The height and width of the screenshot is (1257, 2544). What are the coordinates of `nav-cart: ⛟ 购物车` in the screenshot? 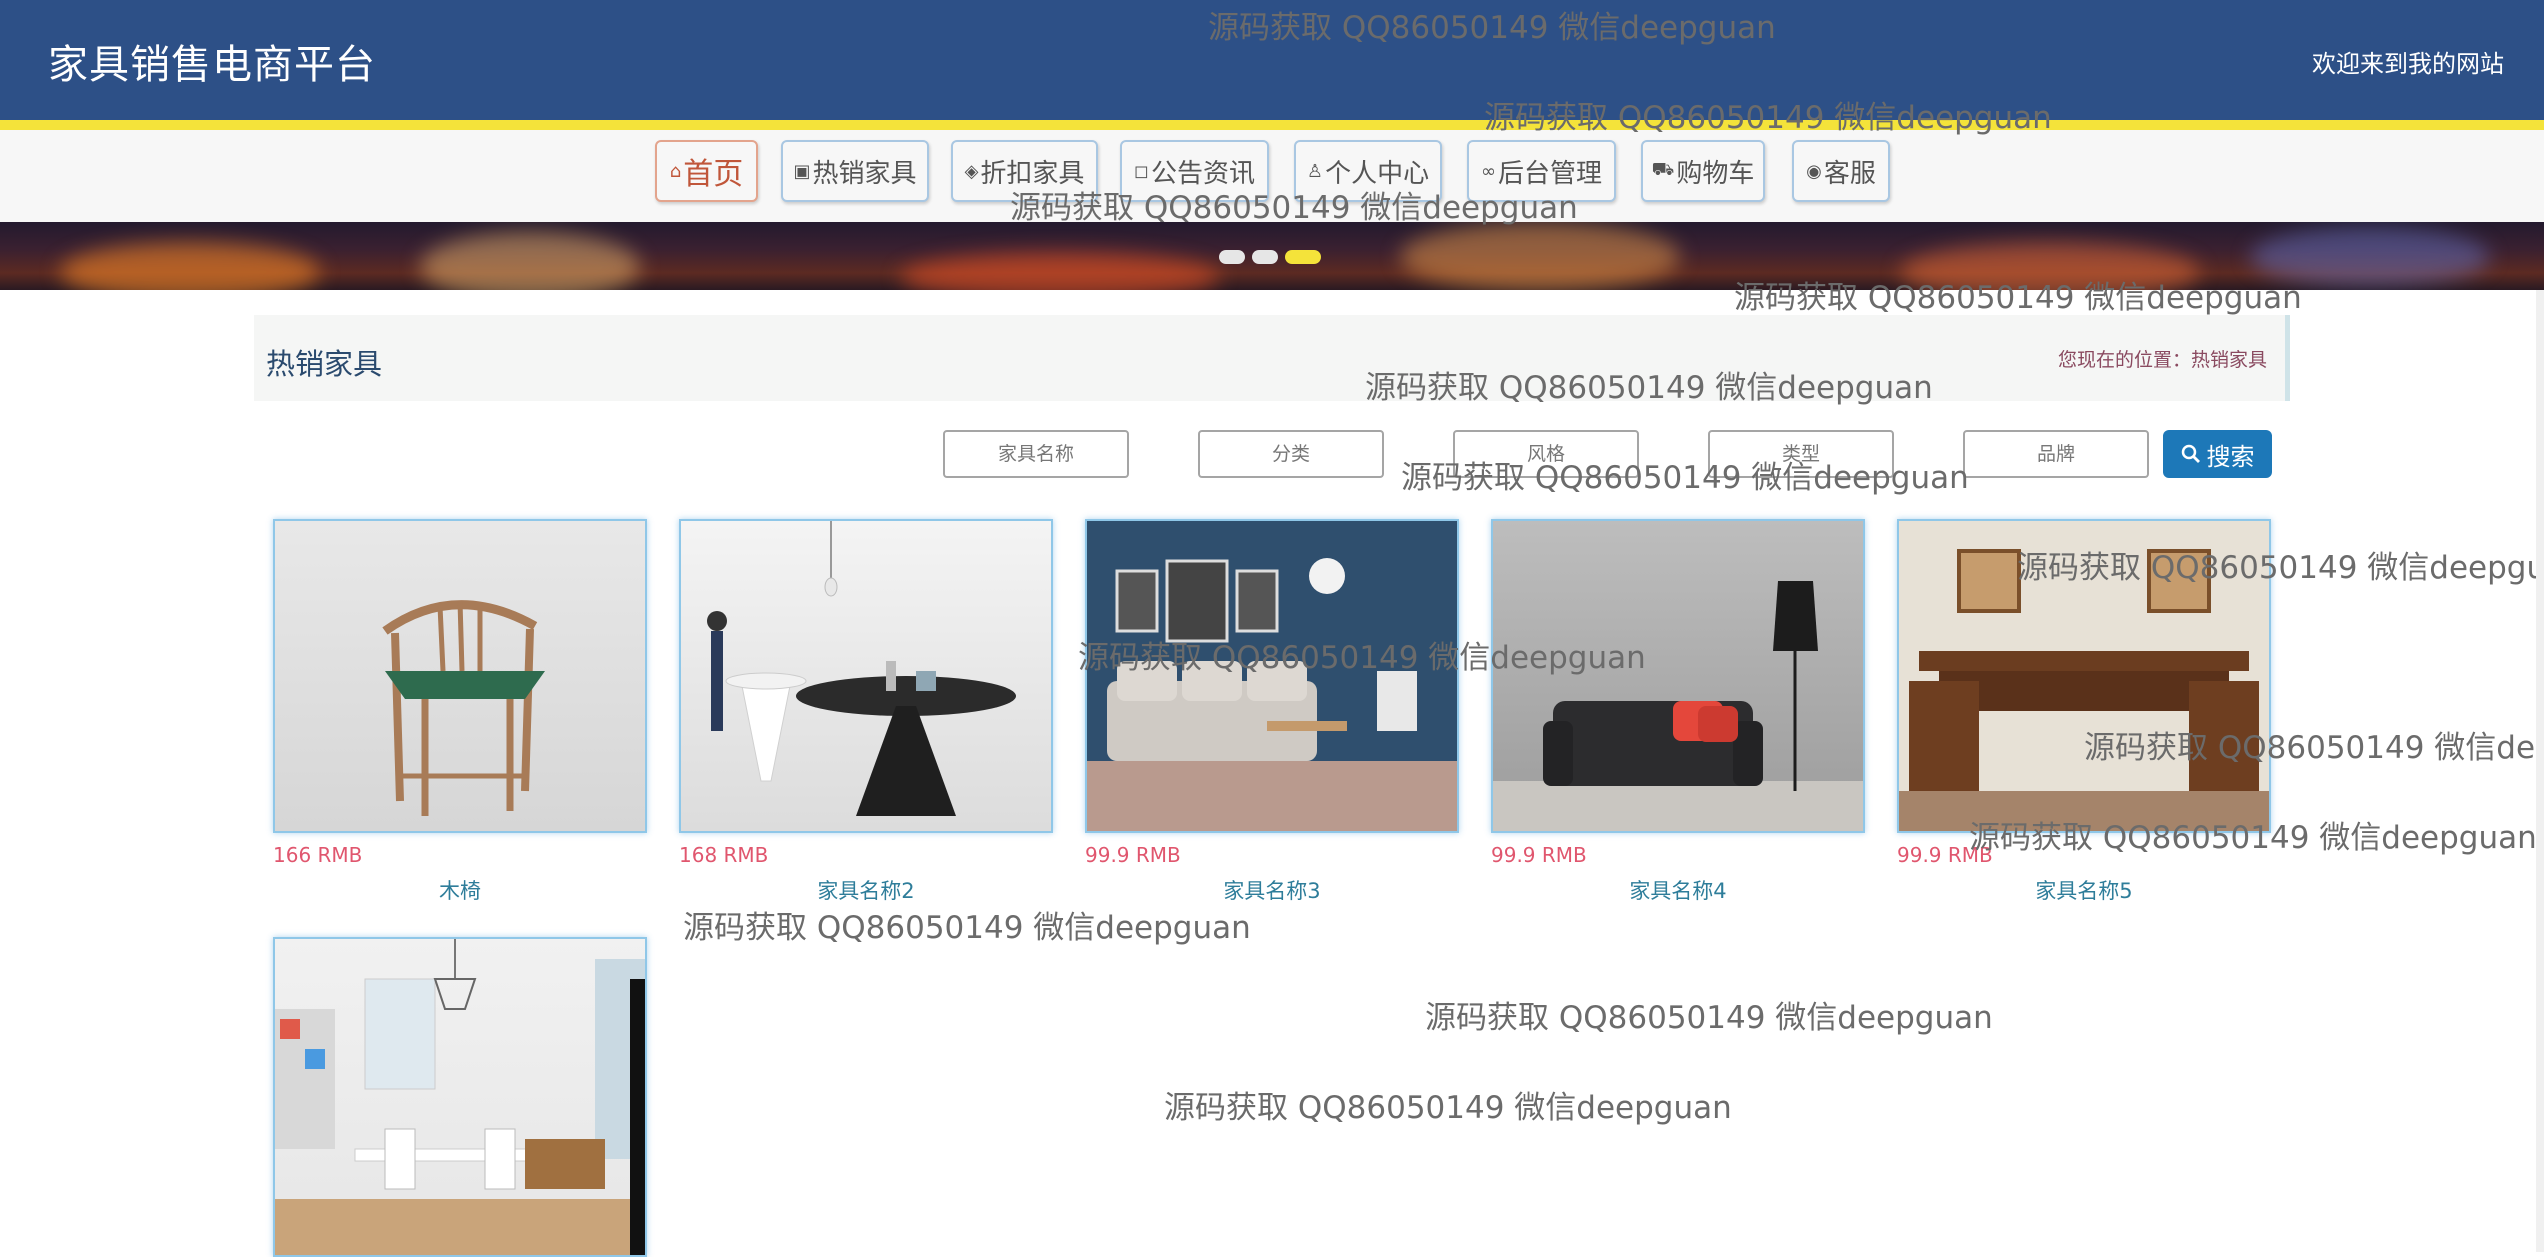 It's located at (1703, 171).